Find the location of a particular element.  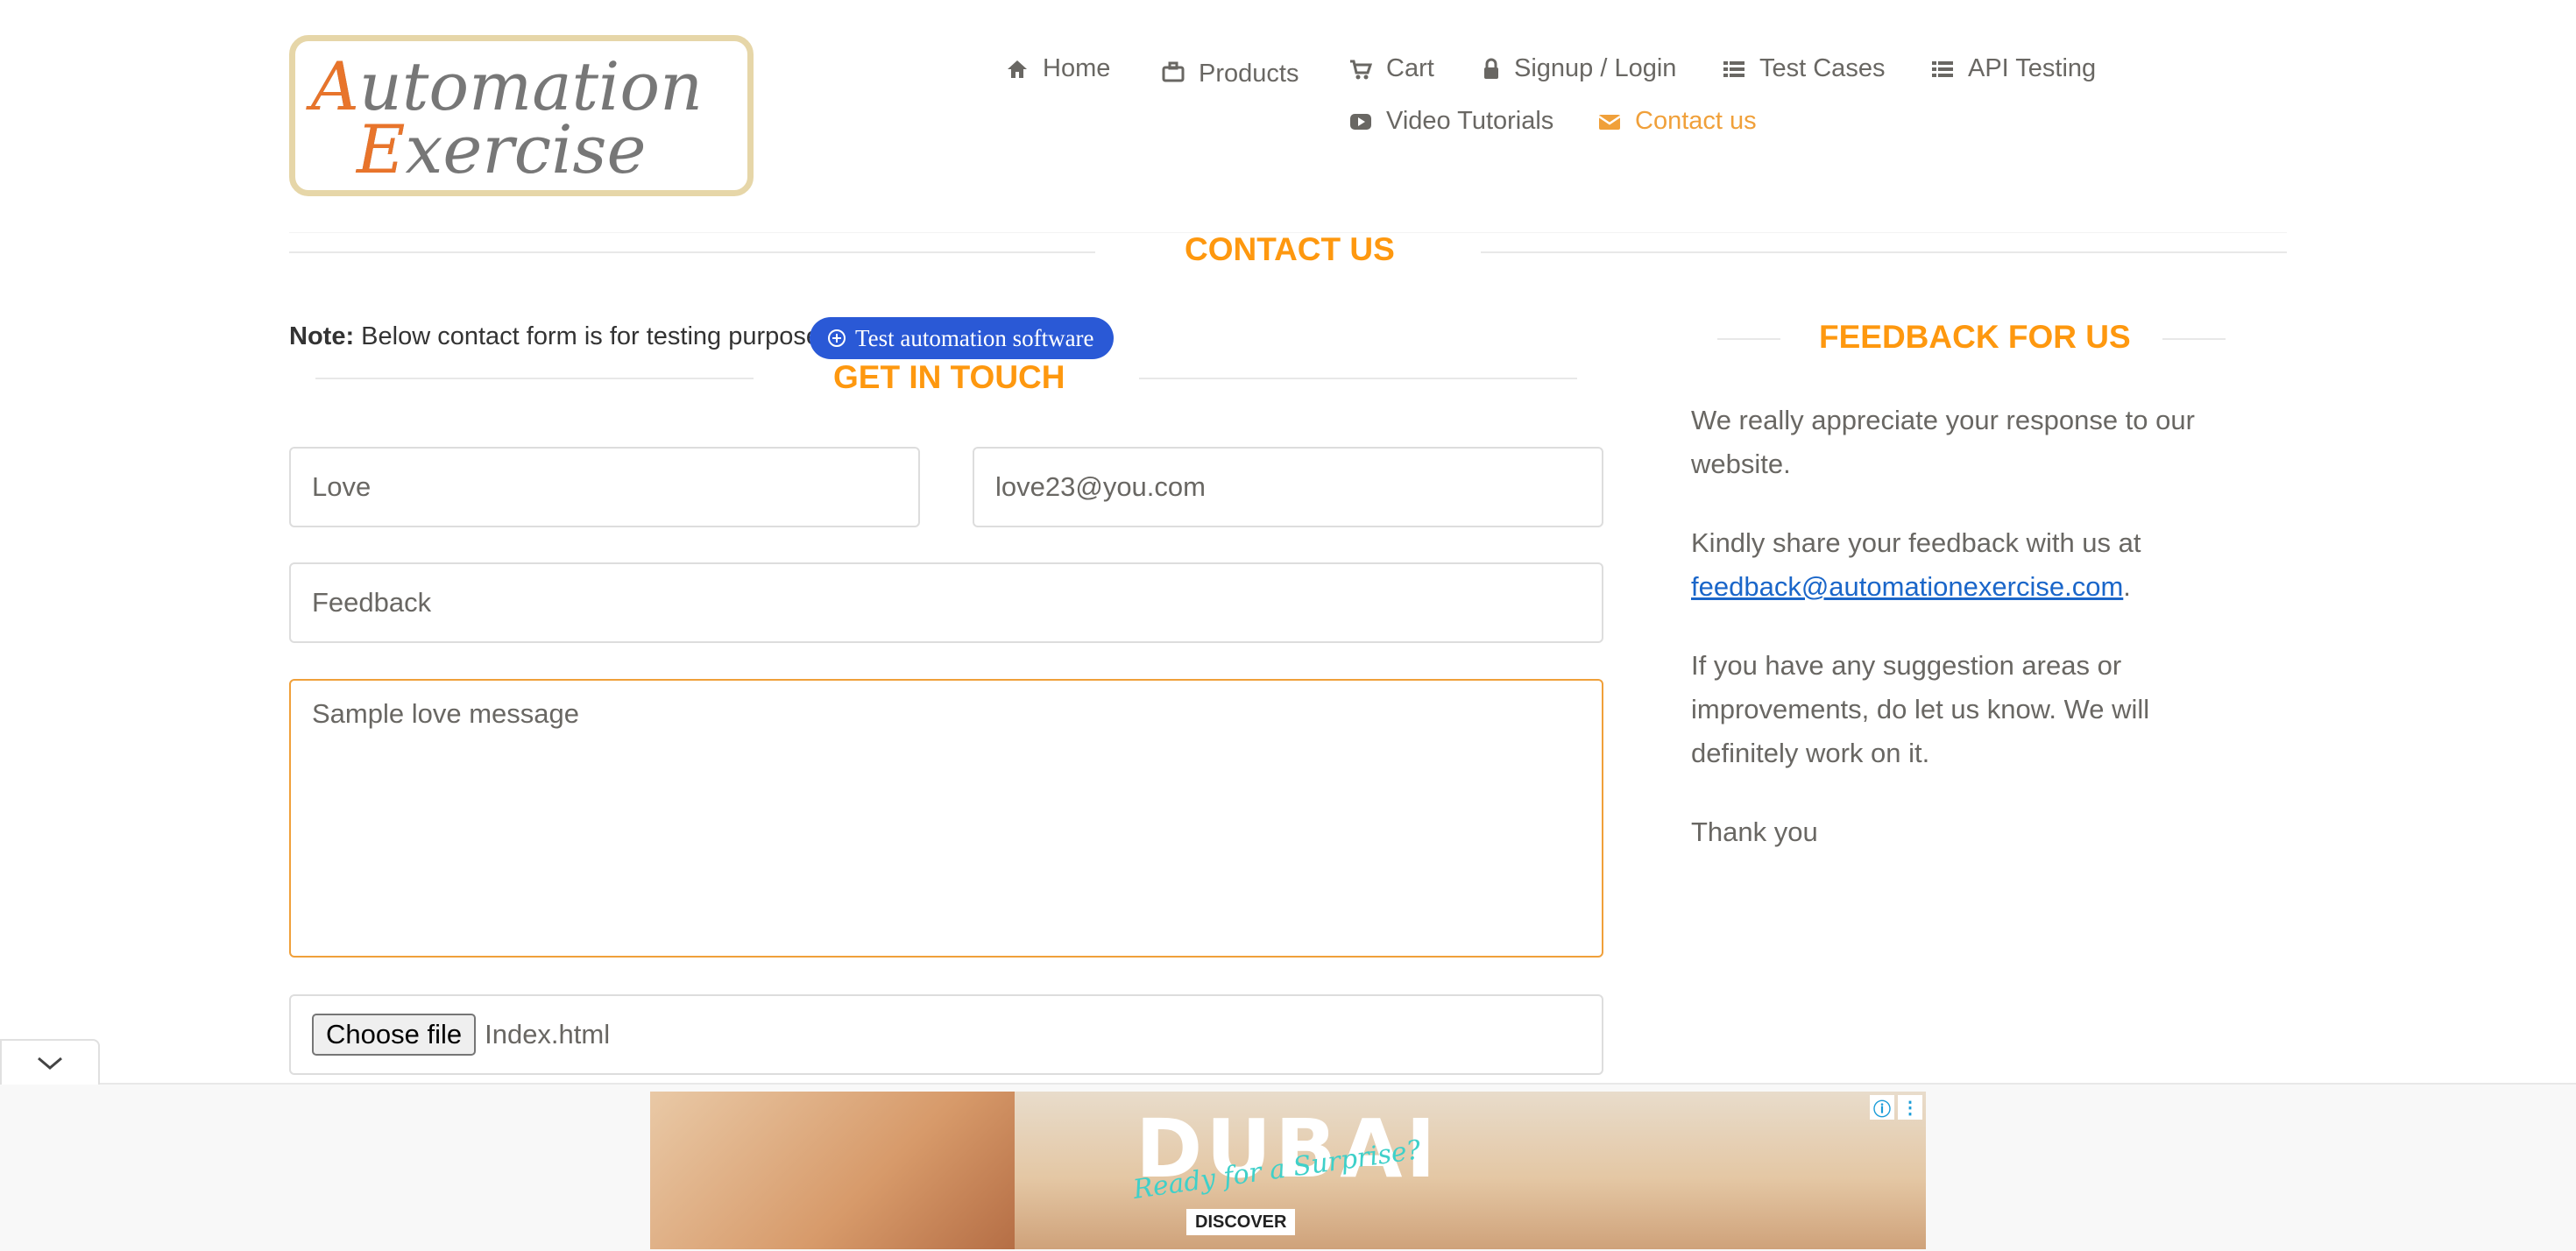

badge-label: Test automation software is located at coordinates (974, 337).